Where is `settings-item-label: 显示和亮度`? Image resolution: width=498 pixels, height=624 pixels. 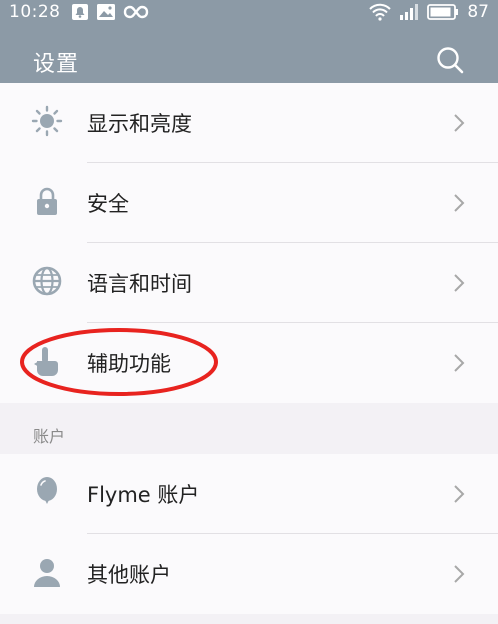
settings-item-label: 显示和亮度 is located at coordinates (139, 124).